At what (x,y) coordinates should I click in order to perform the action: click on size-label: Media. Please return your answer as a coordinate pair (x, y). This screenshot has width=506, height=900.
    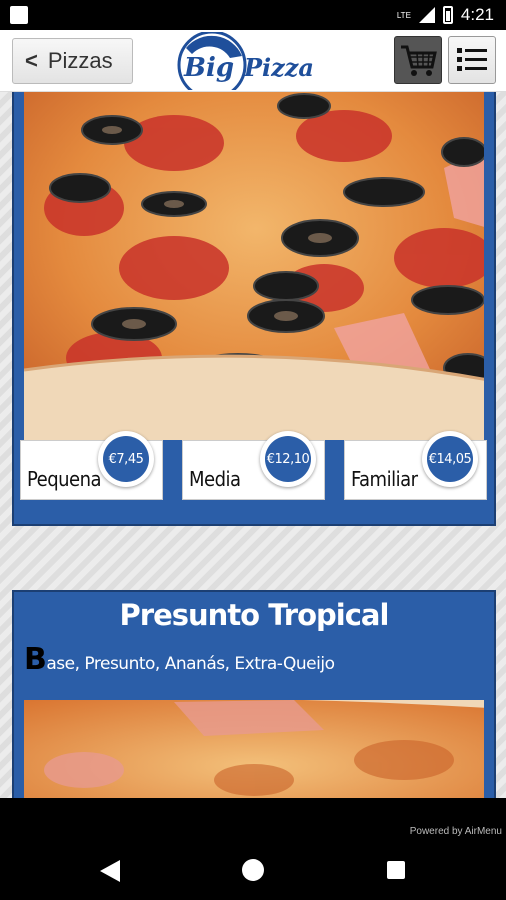
    Looking at the image, I should click on (215, 479).